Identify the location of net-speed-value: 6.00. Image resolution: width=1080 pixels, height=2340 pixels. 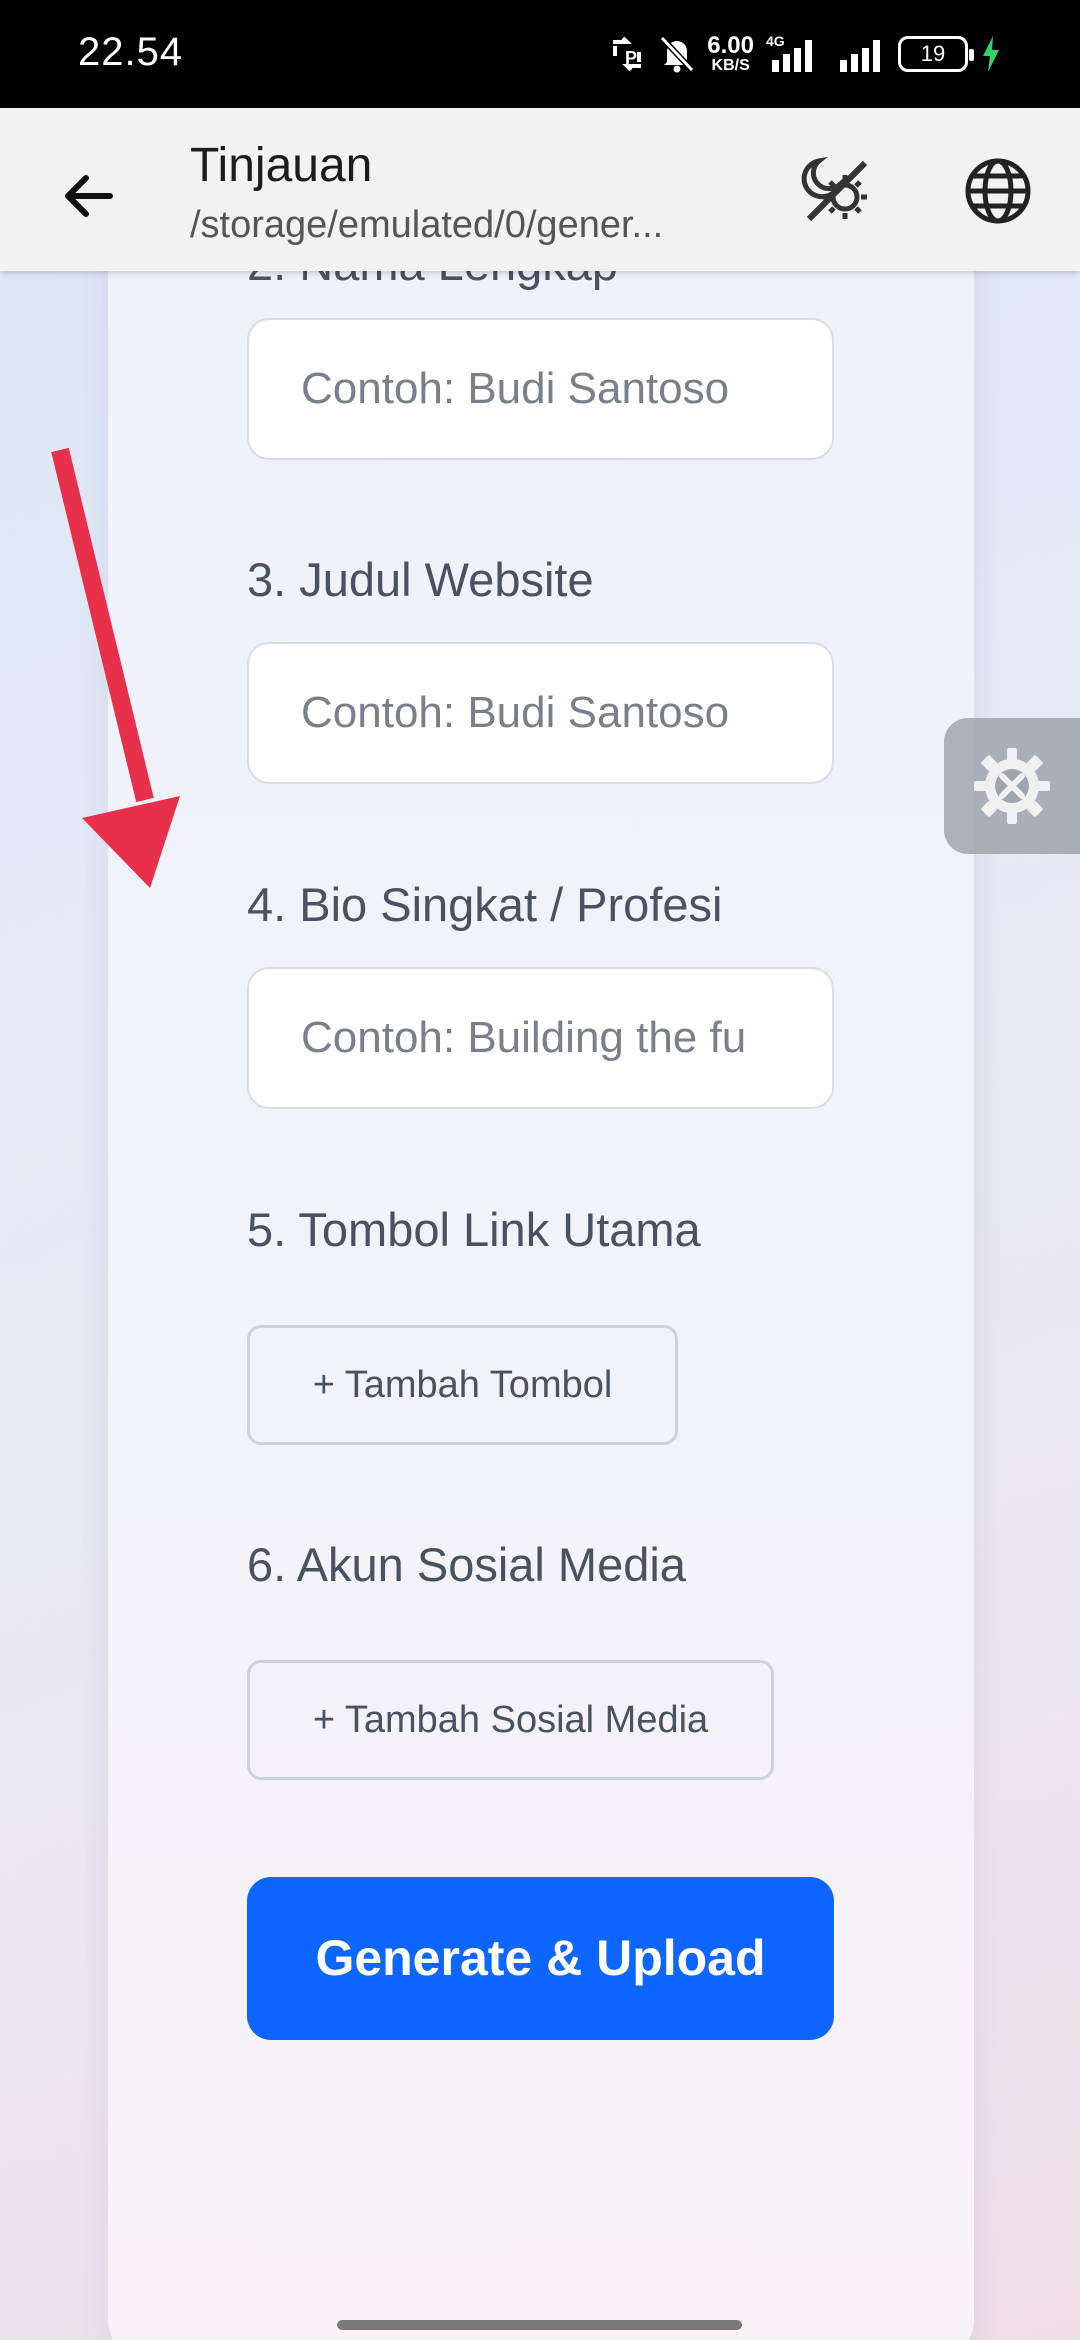
(730, 45).